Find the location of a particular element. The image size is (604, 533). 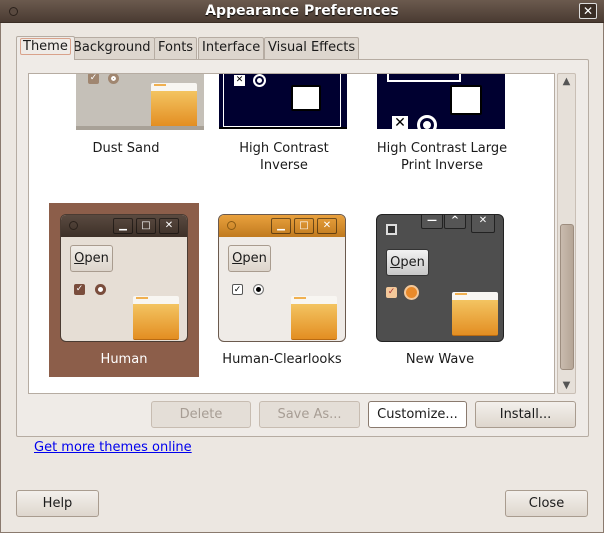

minimize-icon: — is located at coordinates (432, 222).